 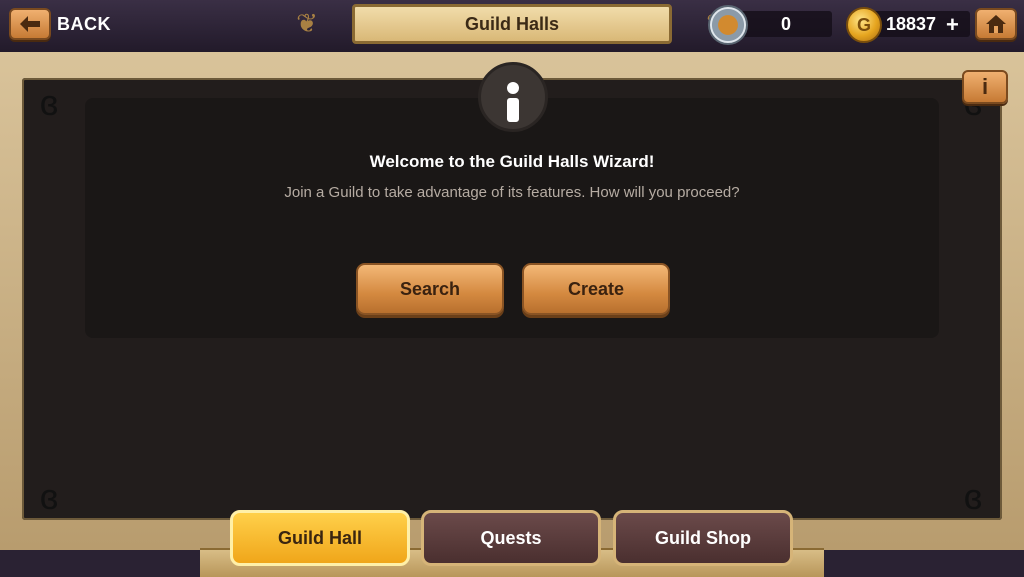 What do you see at coordinates (320, 538) in the screenshot?
I see `tab-guild-hall: Guild Hall` at bounding box center [320, 538].